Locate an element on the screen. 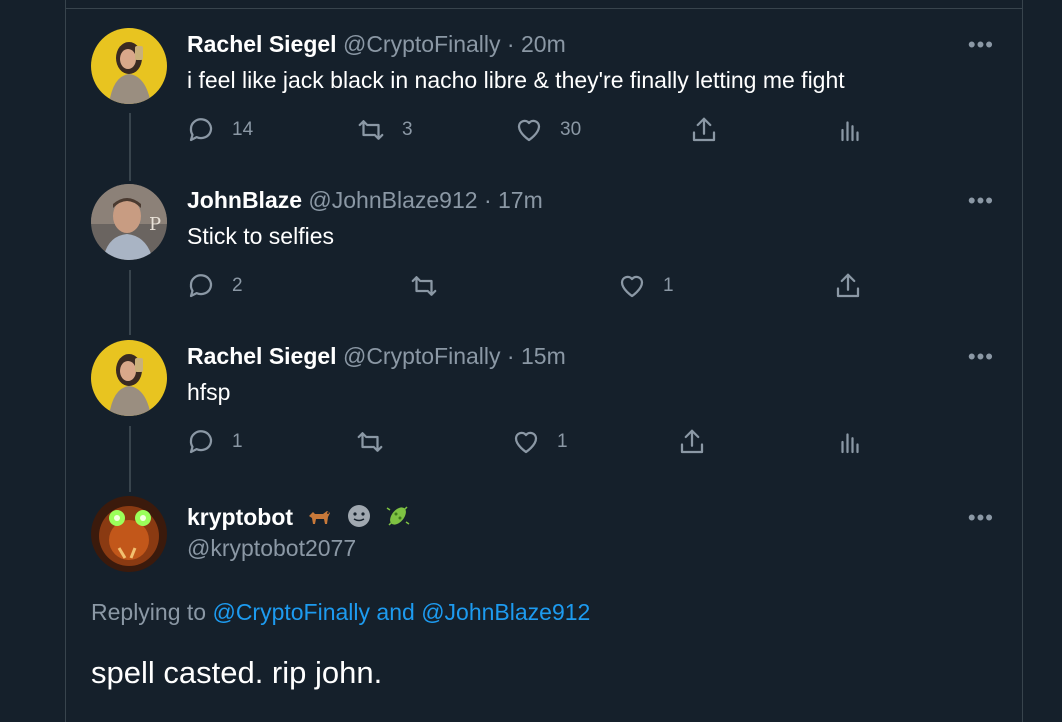 Image resolution: width=1062 pixels, height=722 pixels. tweet-header: Rachel Siegel @CryptoFinally · 15m is located at coordinates (376, 356).